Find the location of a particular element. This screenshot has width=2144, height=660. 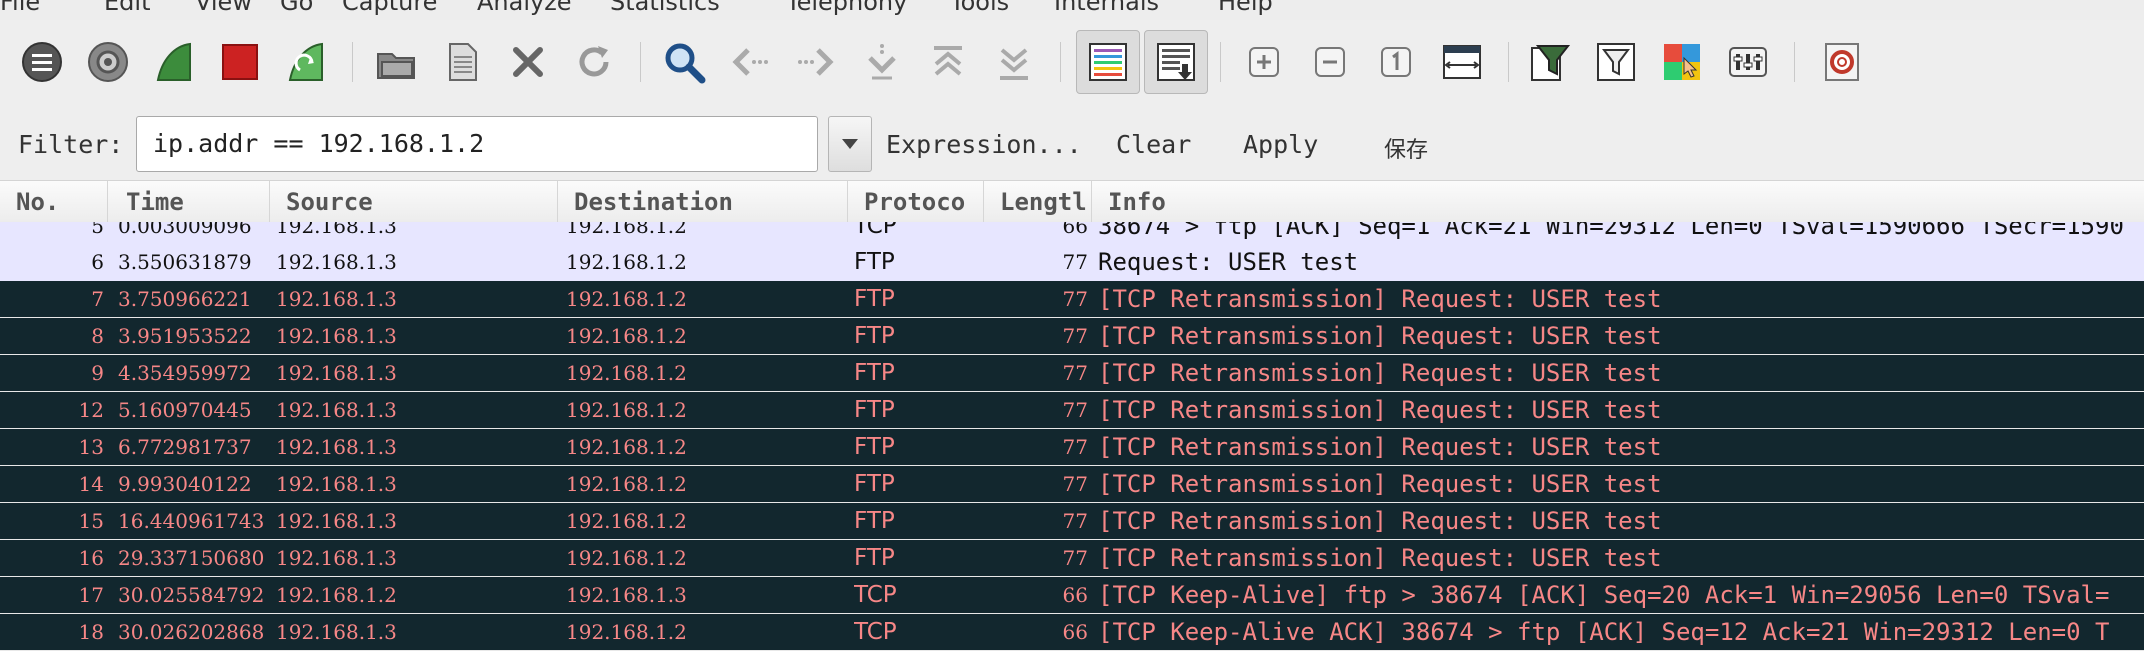

start-capture-icon is located at coordinates (174, 62).